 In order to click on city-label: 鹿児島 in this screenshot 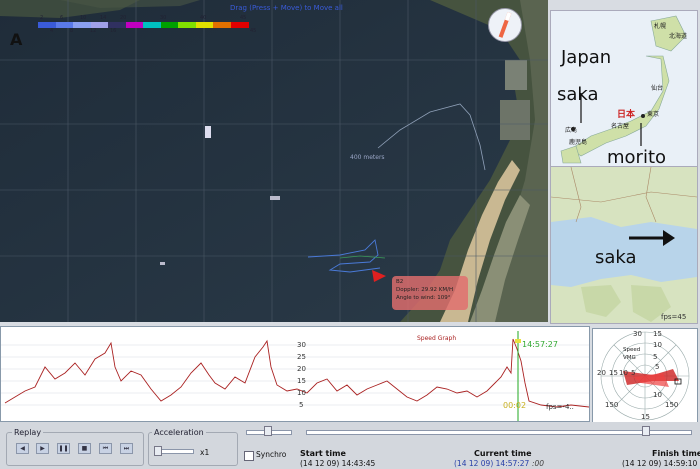, I will do `click(578, 142)`.